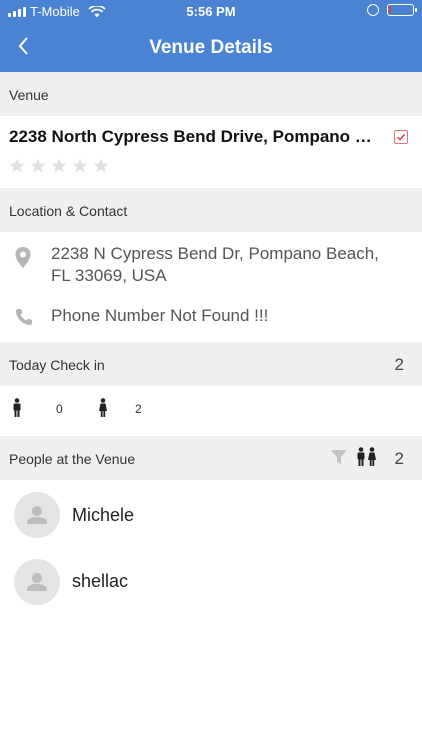 This screenshot has height=750, width=422. I want to click on status-bar: T-Mobile 5:56 PM, so click(211, 12).